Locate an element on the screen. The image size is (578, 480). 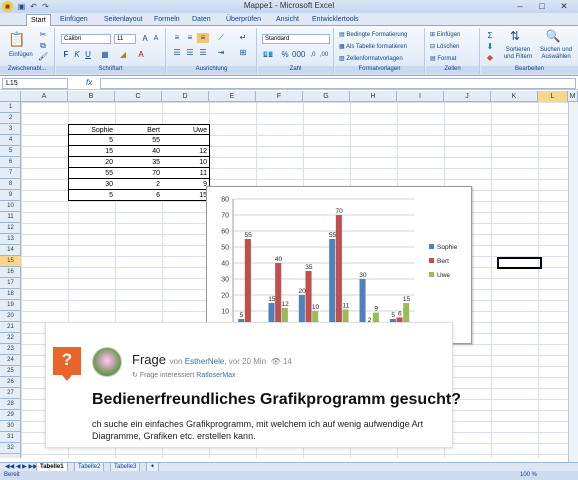
select-all-corner is located at coordinates (10, 96).